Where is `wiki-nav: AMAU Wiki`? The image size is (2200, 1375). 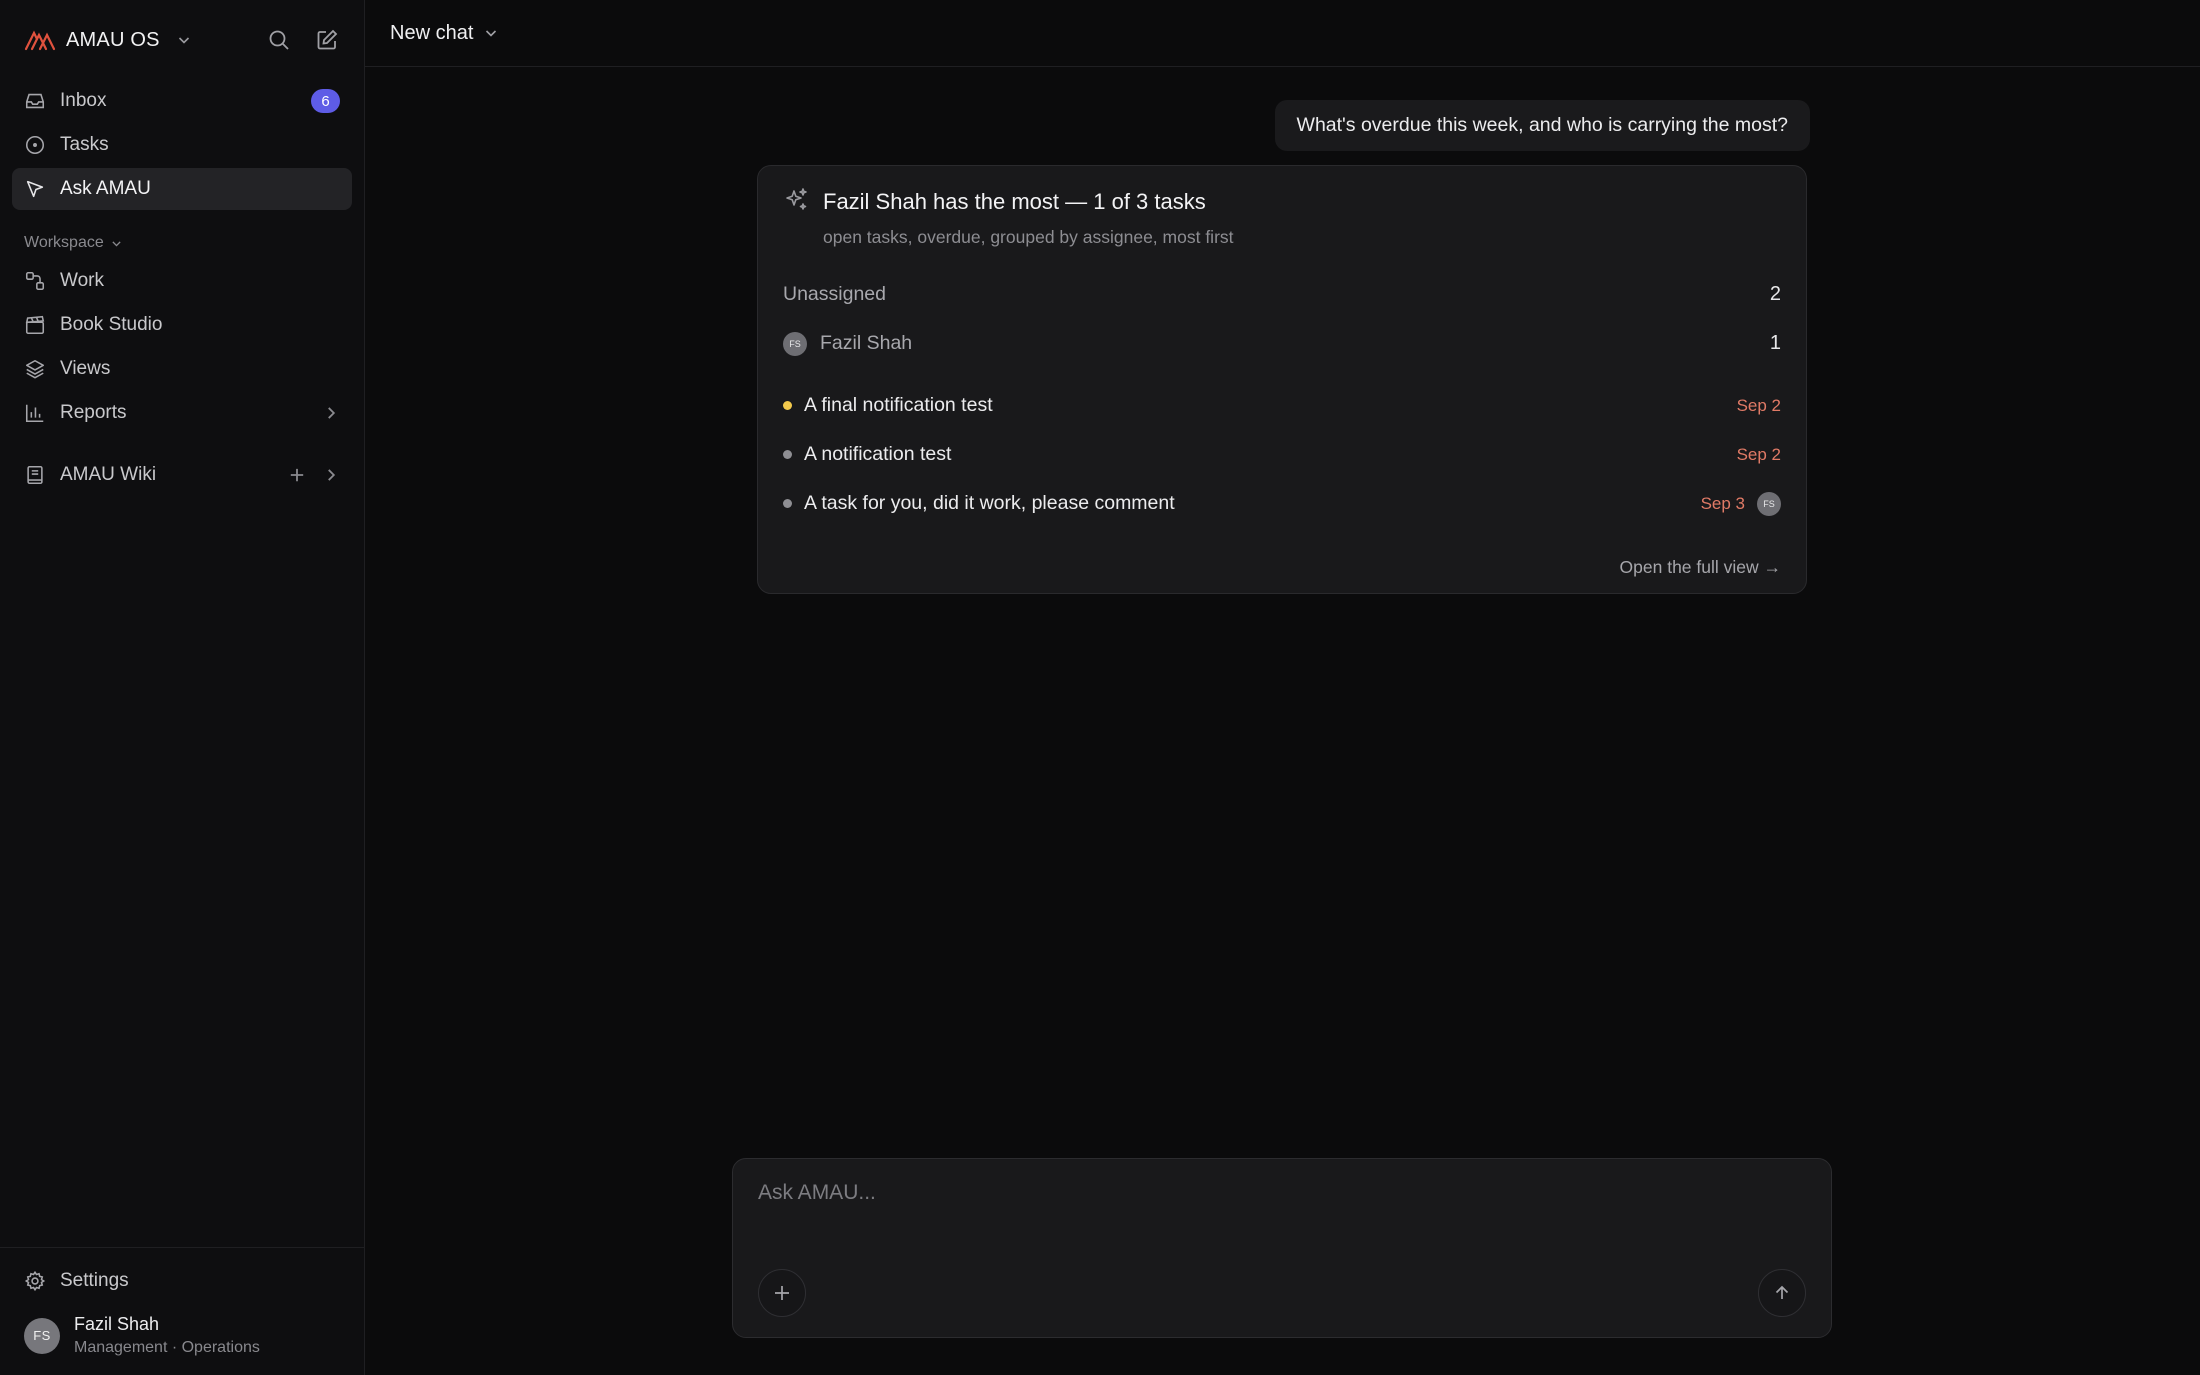
wiki-nav: AMAU Wiki is located at coordinates (182, 476).